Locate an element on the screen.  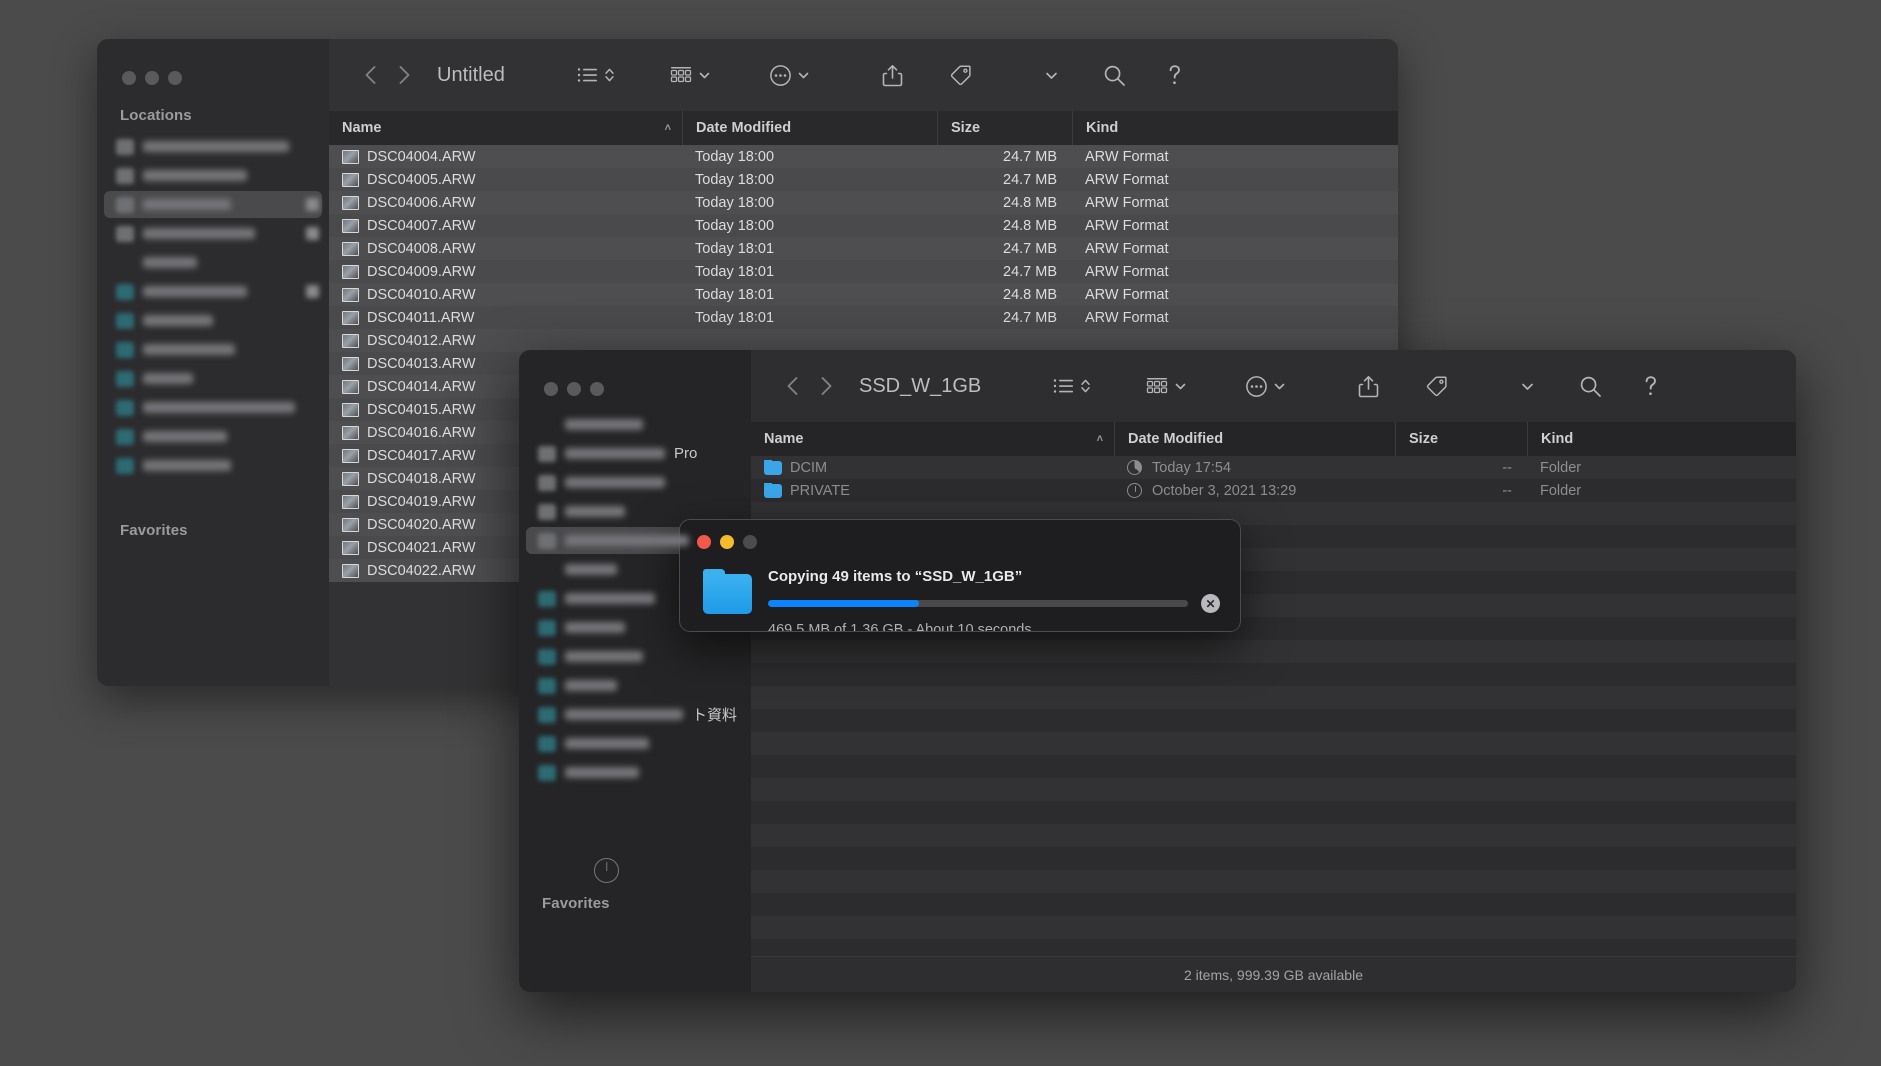
sidebar-locations-list is located at coordinates (213, 306).